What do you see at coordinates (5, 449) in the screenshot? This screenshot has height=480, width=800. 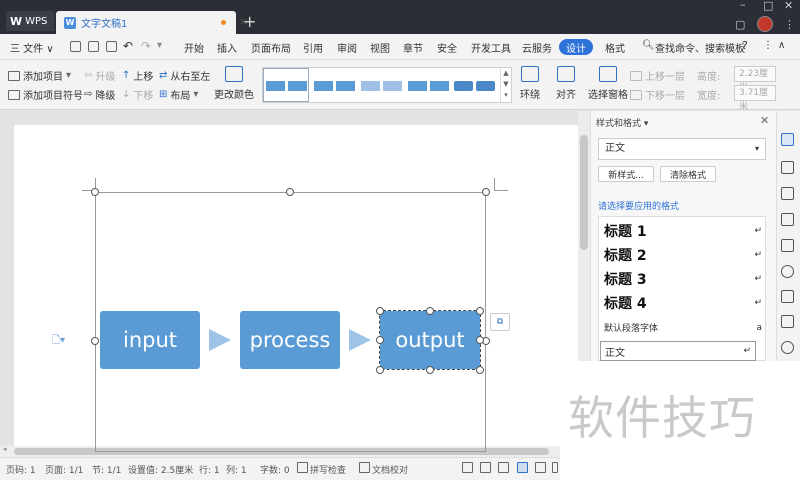 I see `scroll-left-icon: ◂` at bounding box center [5, 449].